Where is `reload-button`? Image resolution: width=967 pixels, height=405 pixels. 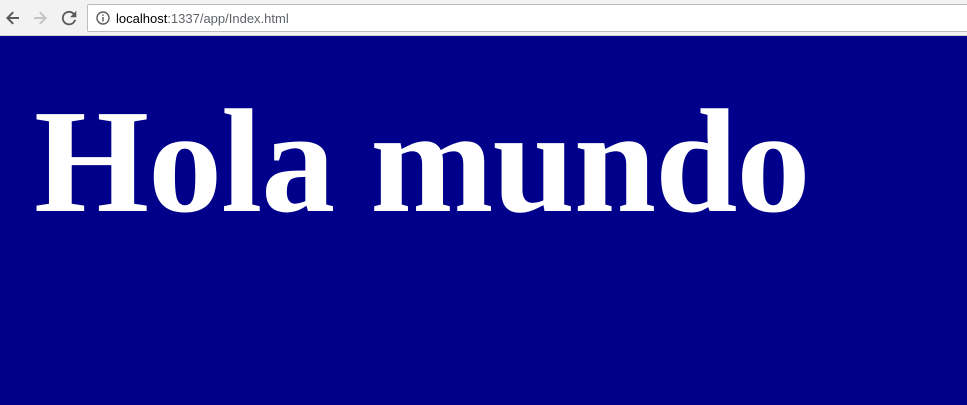
reload-button is located at coordinates (69, 18).